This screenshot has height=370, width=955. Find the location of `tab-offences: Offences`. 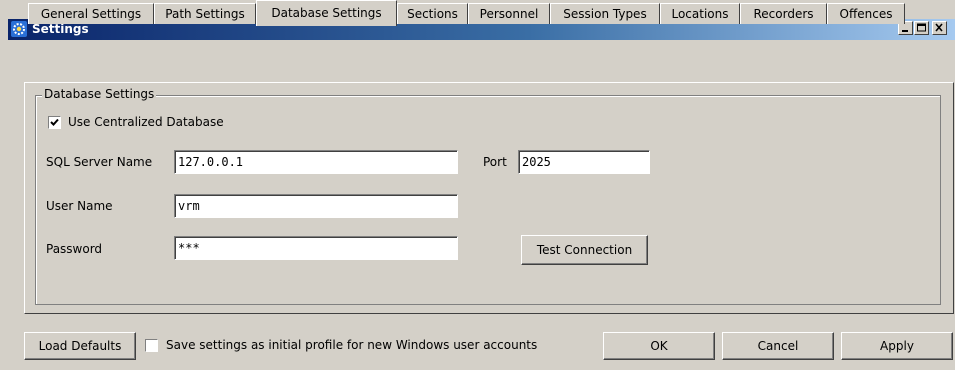

tab-offences: Offences is located at coordinates (866, 13).